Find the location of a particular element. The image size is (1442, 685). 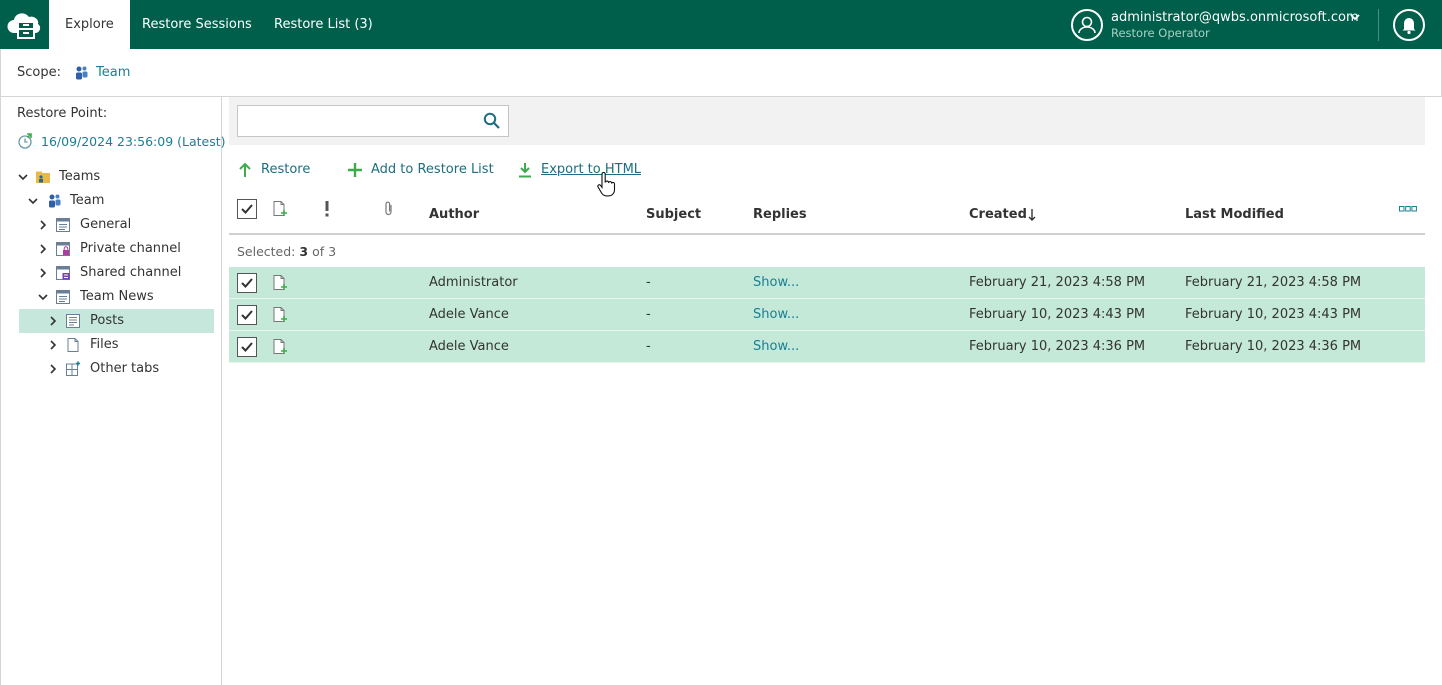

private-channel-icon is located at coordinates (63, 249).